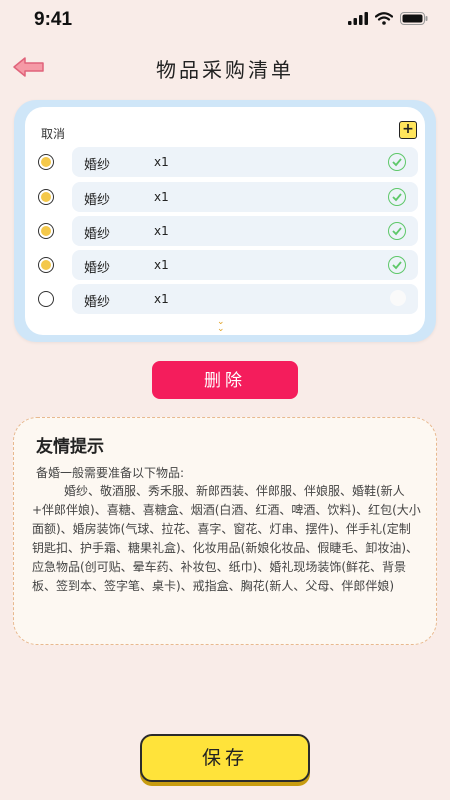 The image size is (450, 800). Describe the element at coordinates (414, 18) in the screenshot. I see `battery-icon` at that location.